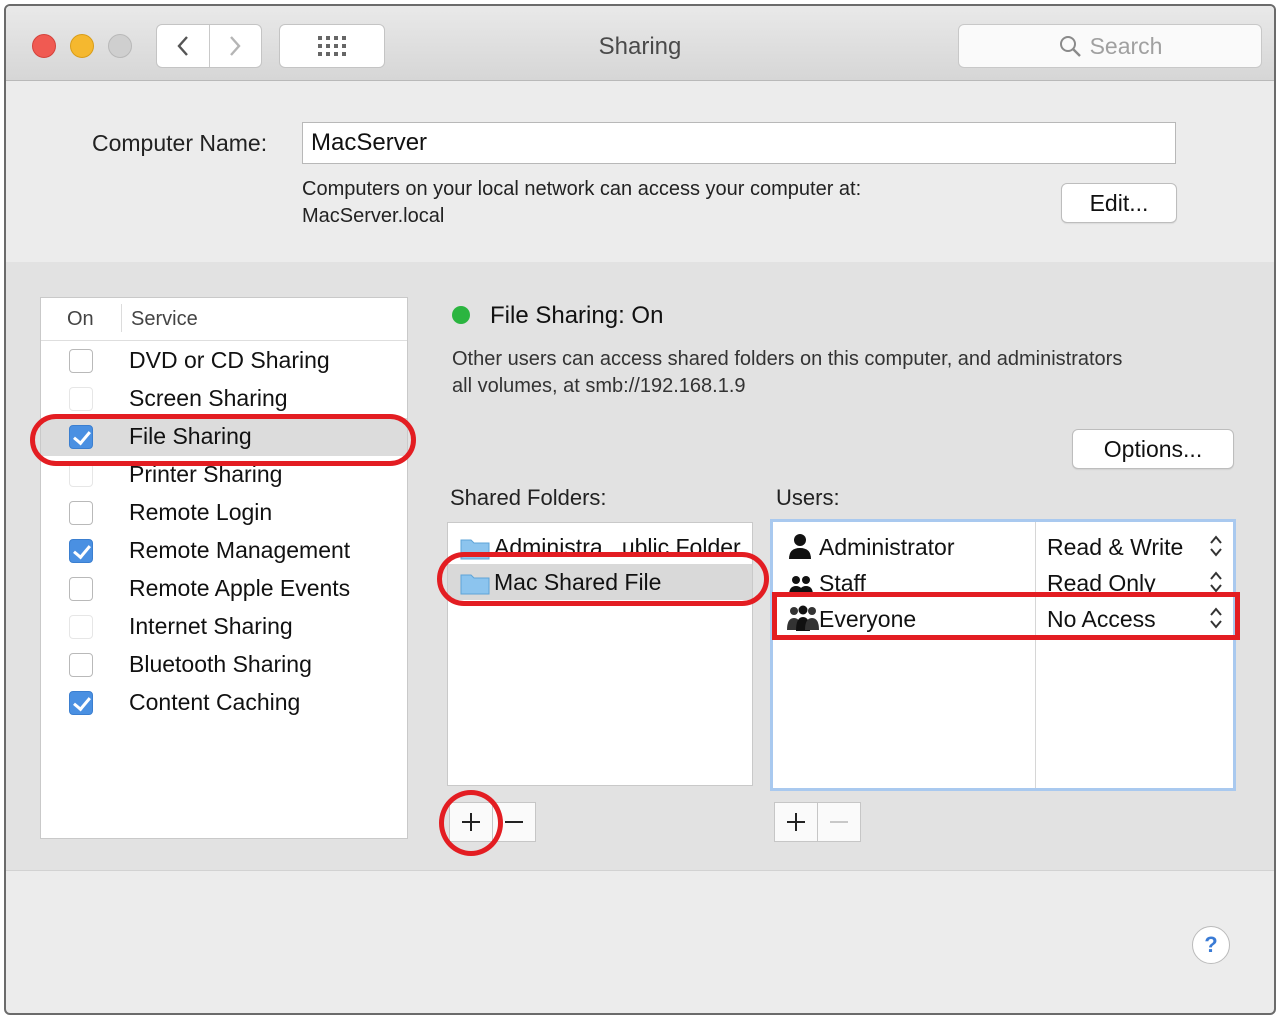 This screenshot has width=1283, height=1020. Describe the element at coordinates (801, 585) in the screenshot. I see `group-icon` at that location.